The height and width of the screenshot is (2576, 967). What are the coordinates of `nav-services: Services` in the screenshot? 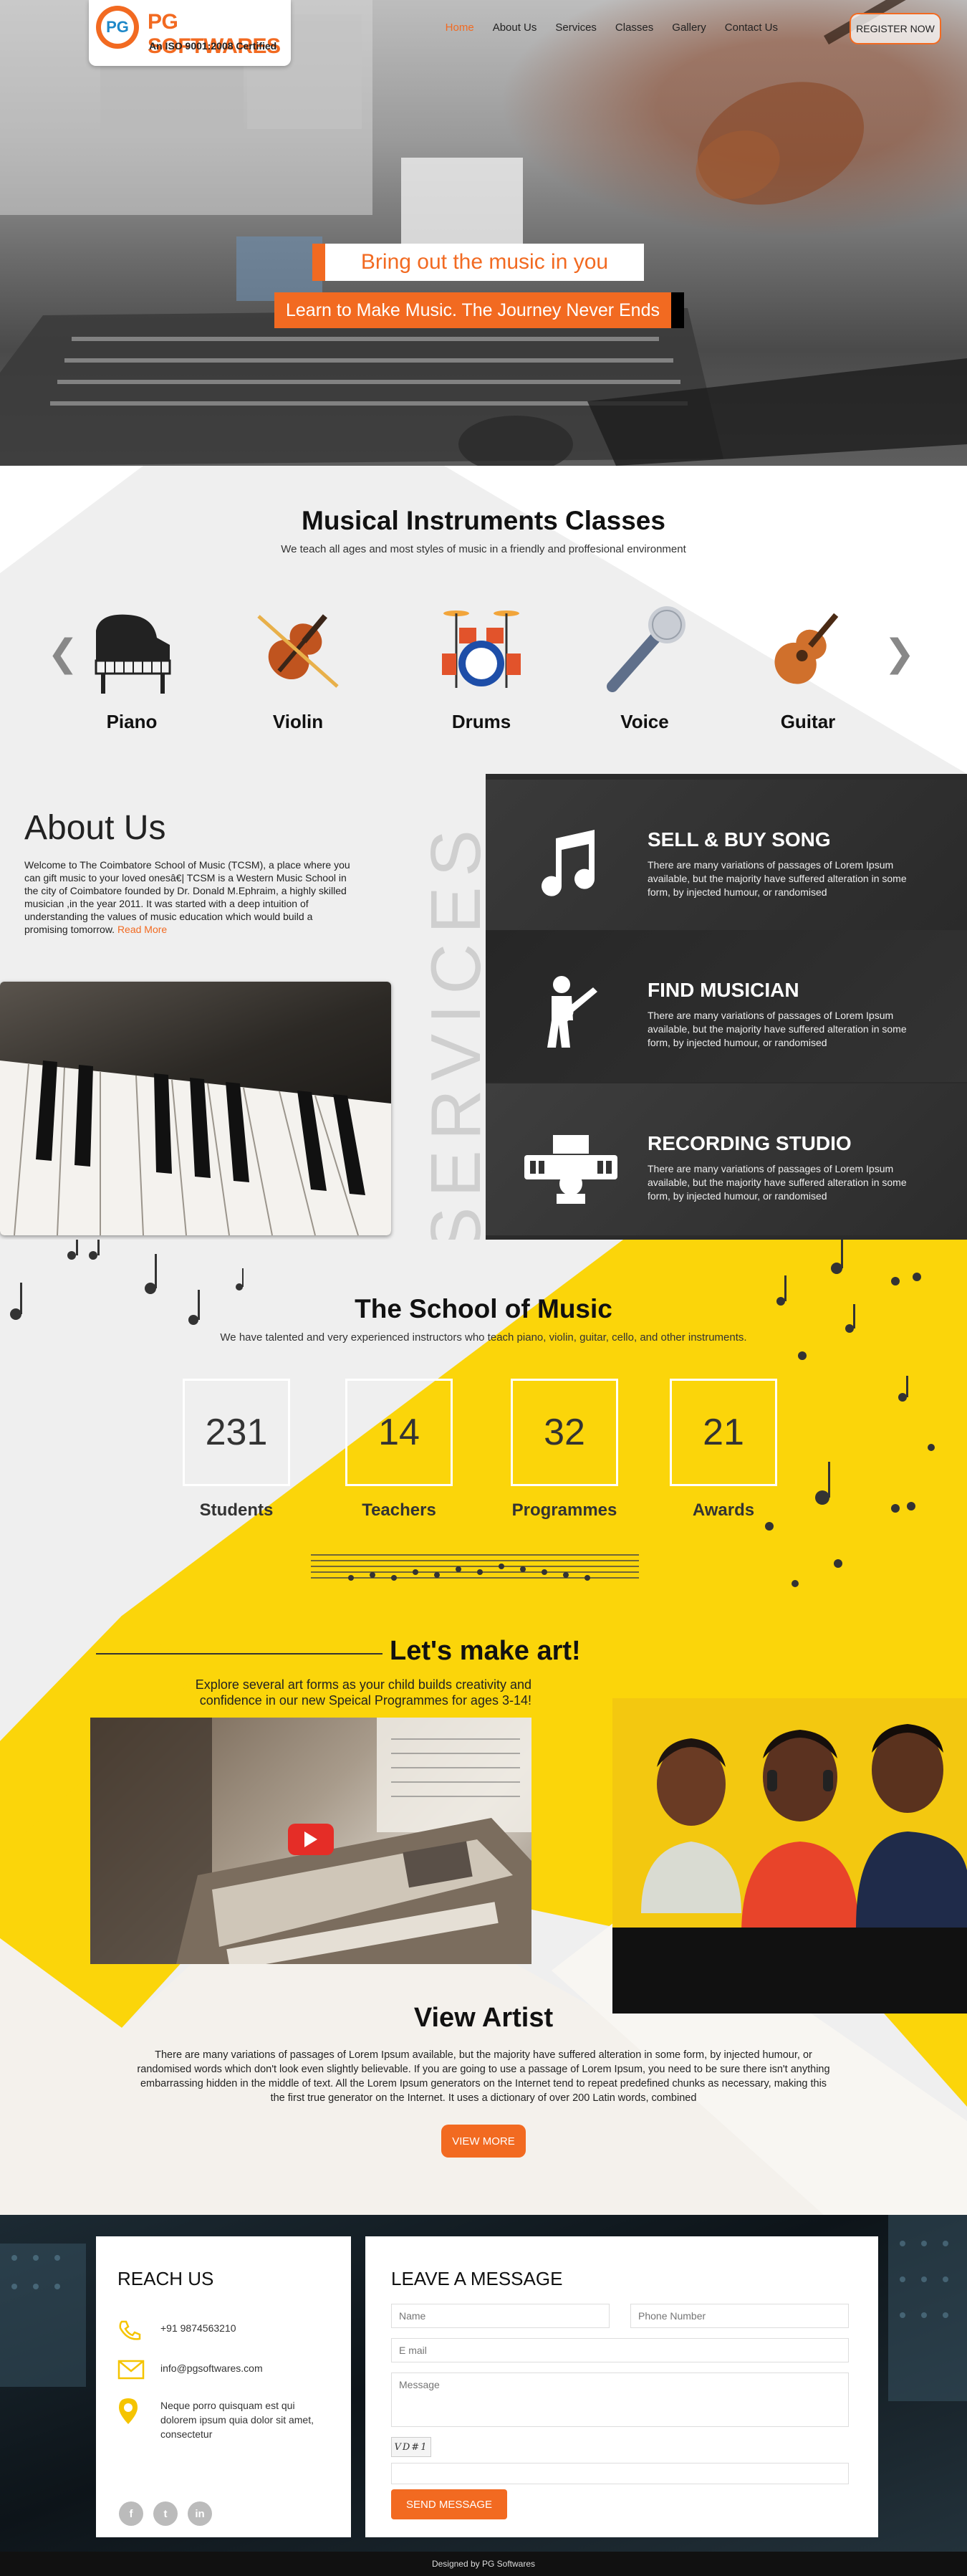 It's located at (576, 27).